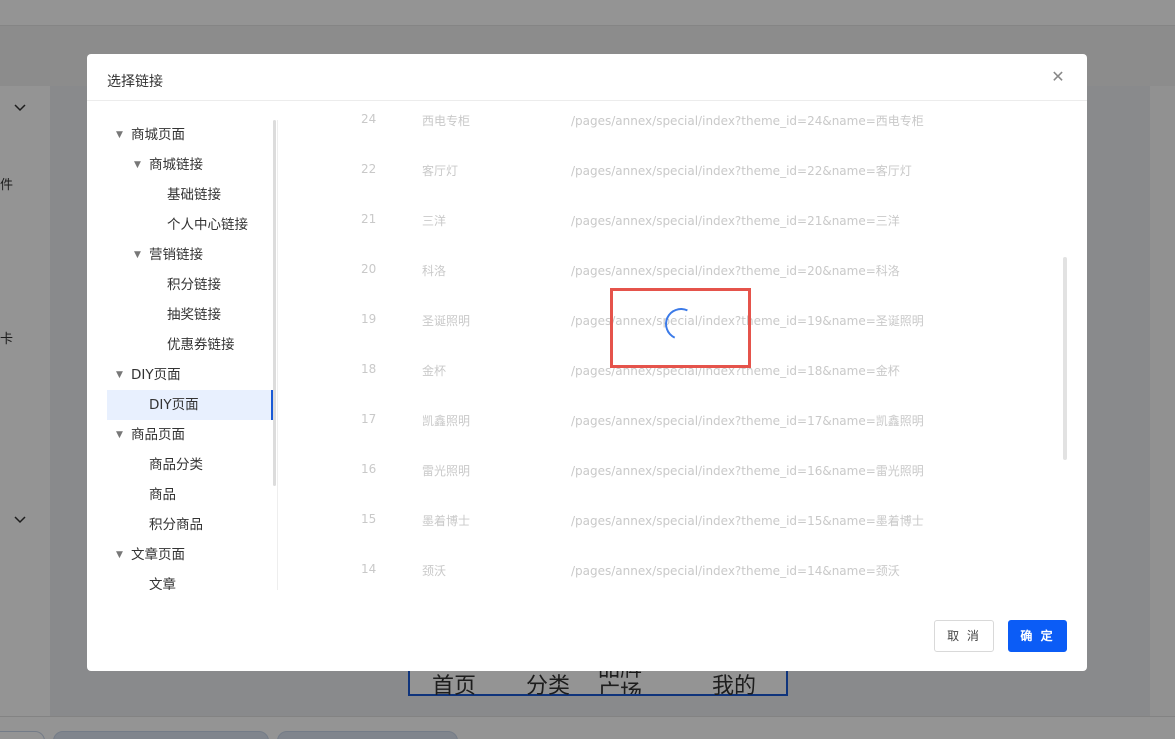 The width and height of the screenshot is (1175, 739). I want to click on row-name: 西电专柜, so click(446, 121).